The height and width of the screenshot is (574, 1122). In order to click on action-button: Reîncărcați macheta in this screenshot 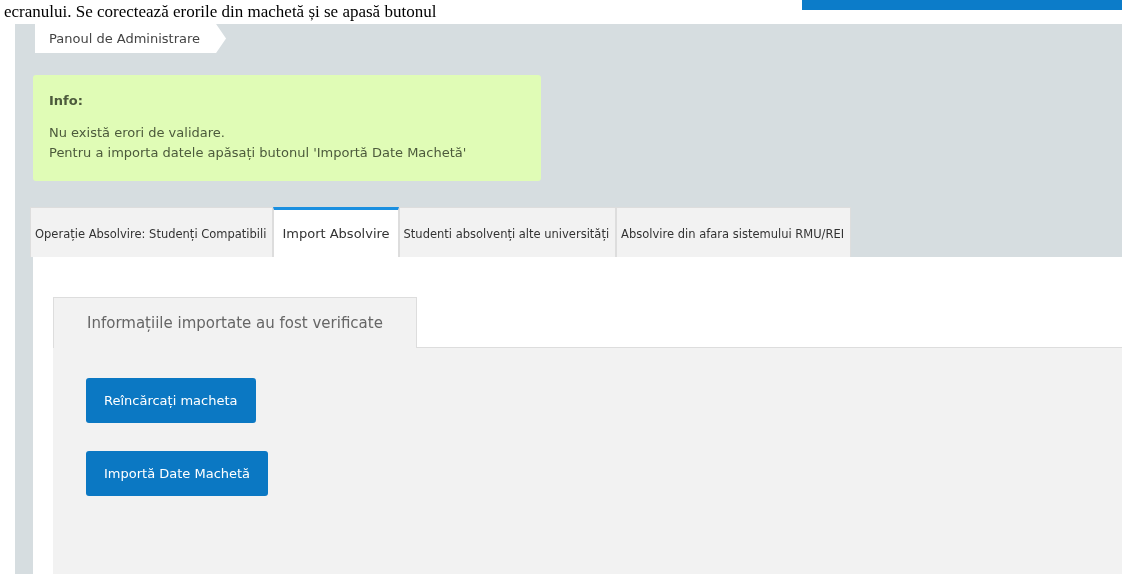, I will do `click(171, 400)`.